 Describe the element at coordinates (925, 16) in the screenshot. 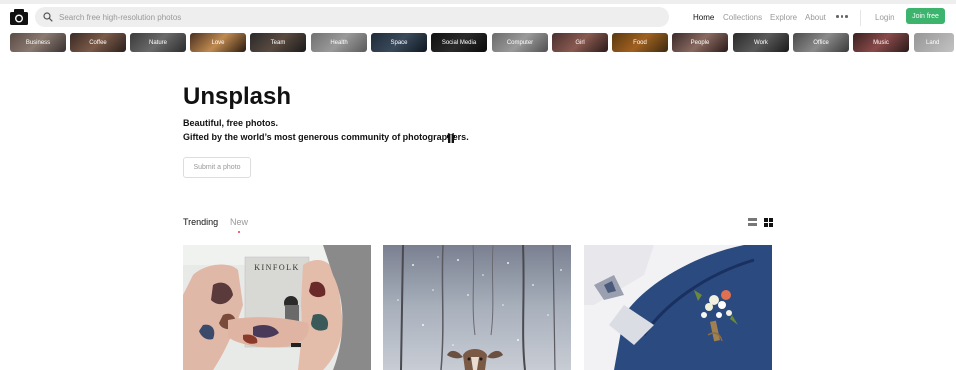

I see `join-free-button: Join free` at that location.